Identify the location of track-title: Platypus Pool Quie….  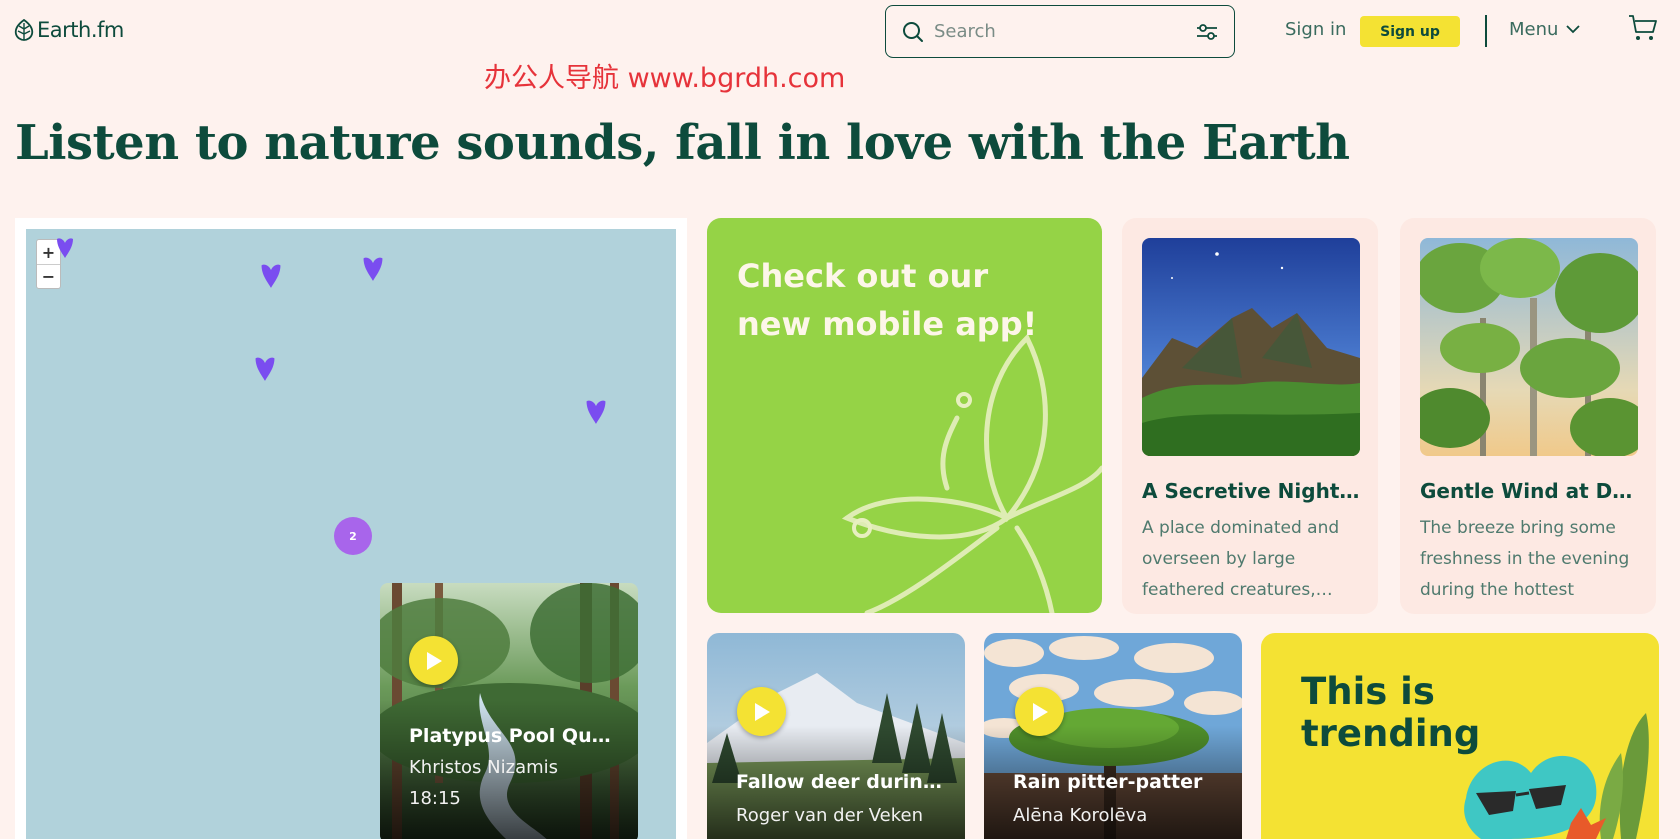
(511, 736).